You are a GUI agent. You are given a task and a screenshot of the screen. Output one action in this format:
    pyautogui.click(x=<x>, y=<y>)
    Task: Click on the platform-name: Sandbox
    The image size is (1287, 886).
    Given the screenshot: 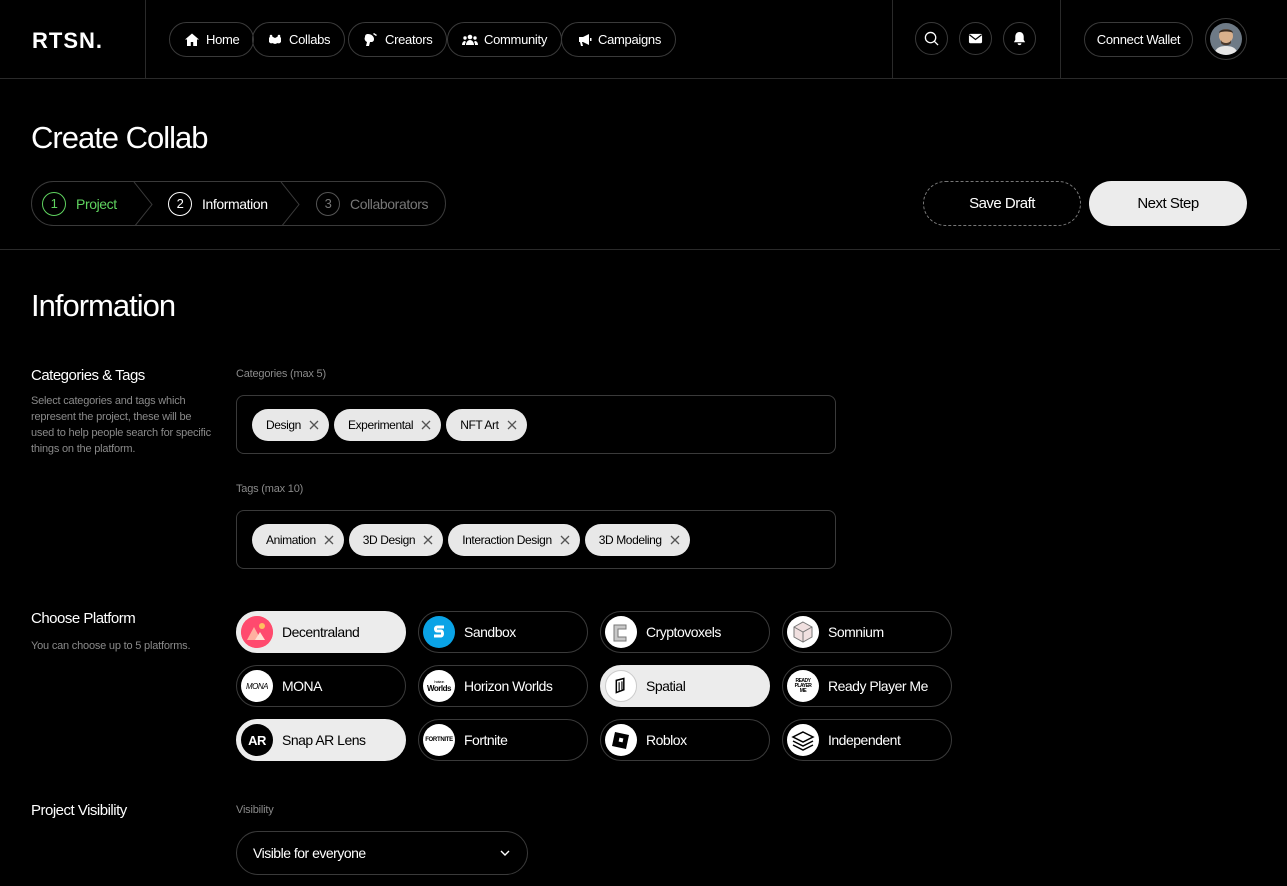 What is the action you would take?
    pyautogui.click(x=490, y=632)
    